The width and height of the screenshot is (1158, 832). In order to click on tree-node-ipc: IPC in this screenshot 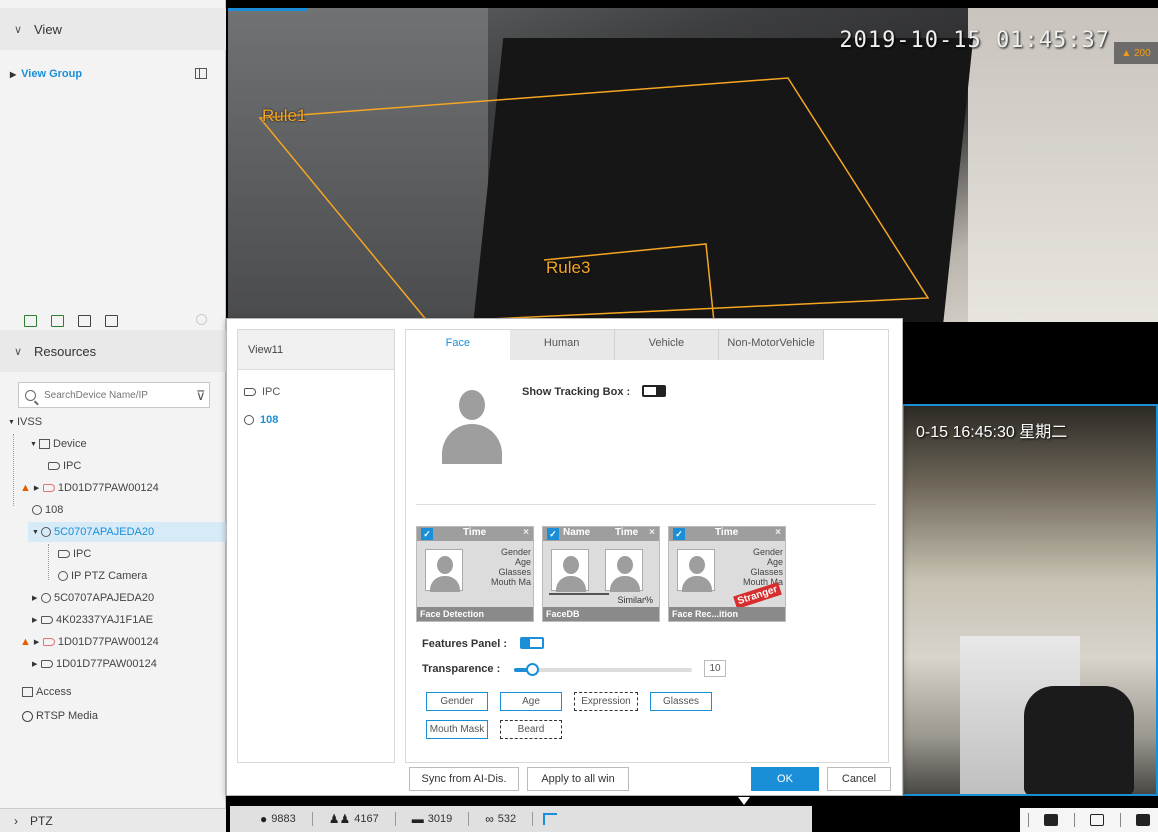, I will do `click(64, 466)`.